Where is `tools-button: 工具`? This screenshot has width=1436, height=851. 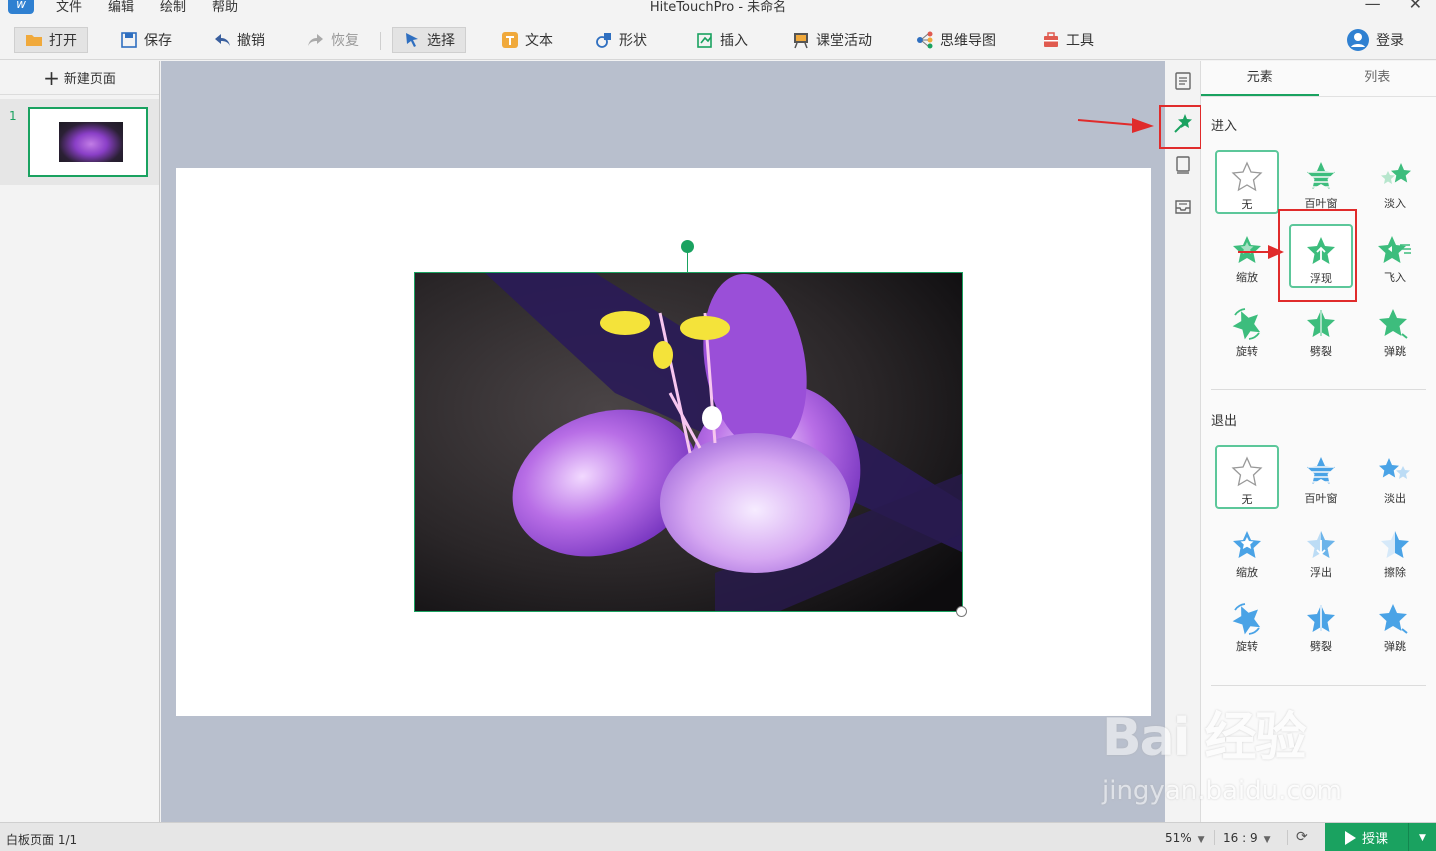 tools-button: 工具 is located at coordinates (1068, 40).